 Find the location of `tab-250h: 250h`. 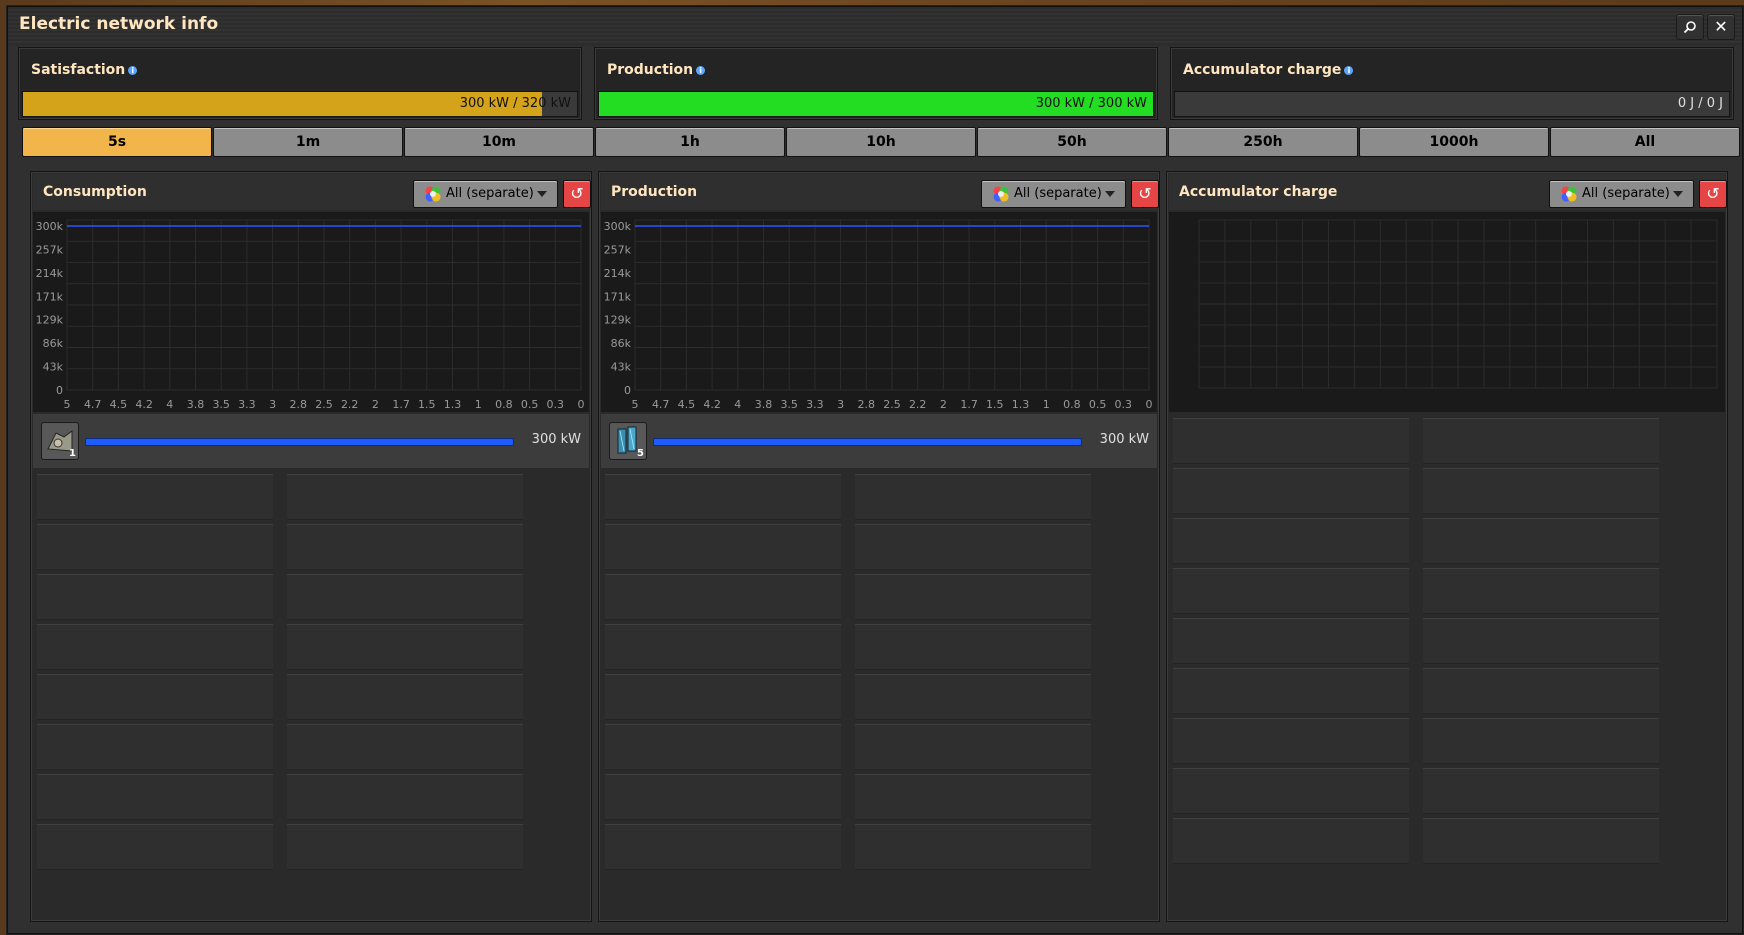

tab-250h: 250h is located at coordinates (1263, 142).